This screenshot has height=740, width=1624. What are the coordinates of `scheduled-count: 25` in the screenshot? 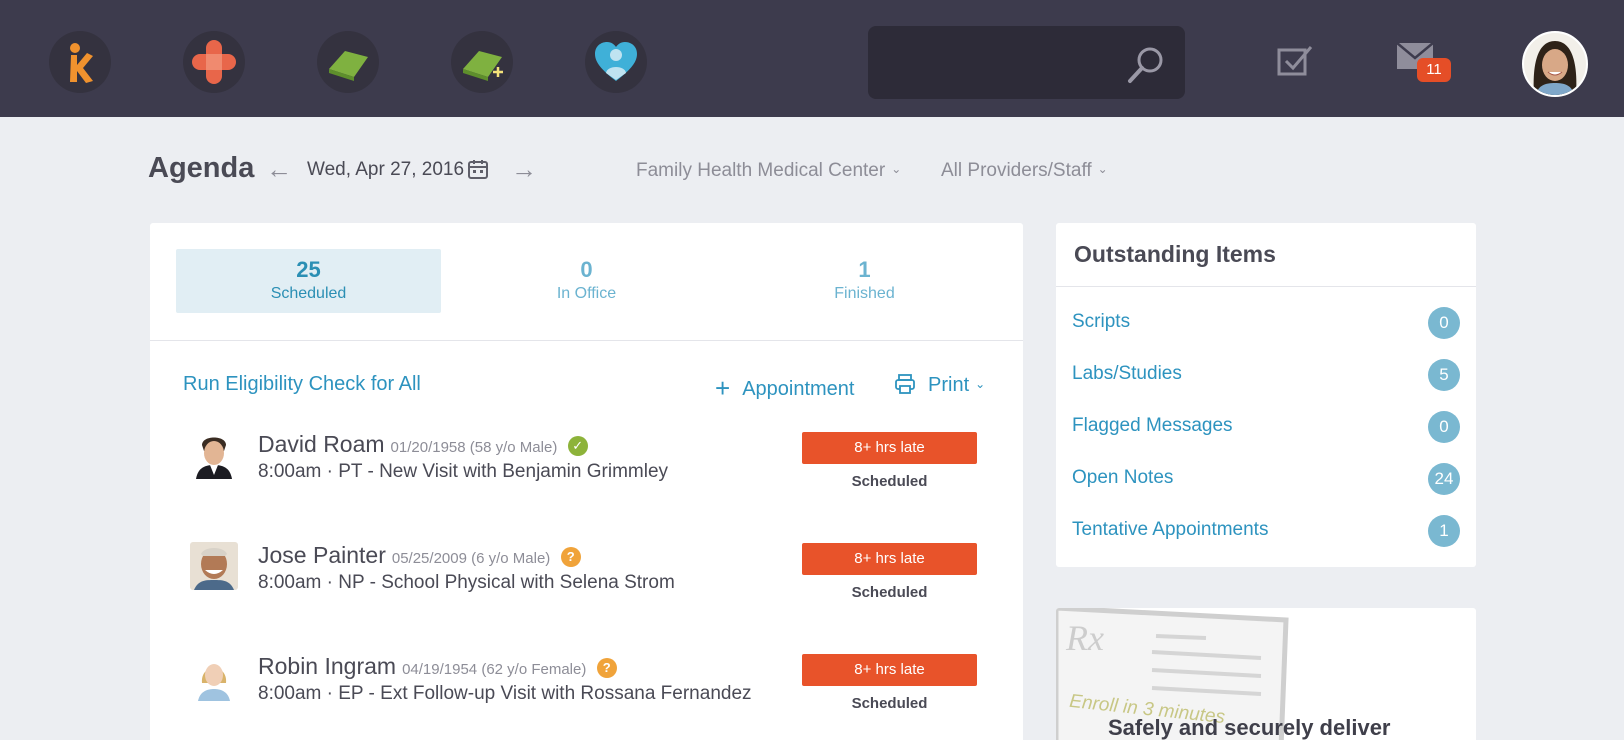 It's located at (308, 269).